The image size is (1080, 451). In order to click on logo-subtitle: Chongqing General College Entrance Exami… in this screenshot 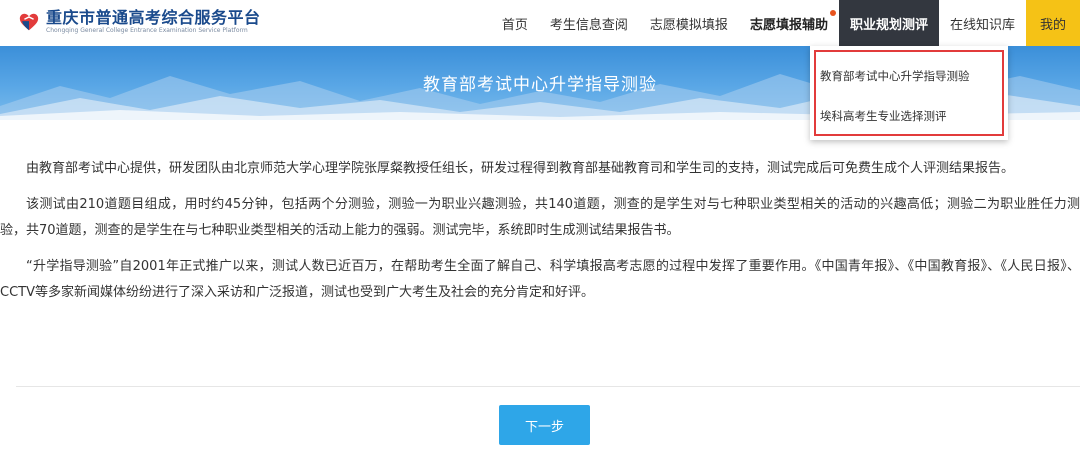, I will do `click(147, 30)`.